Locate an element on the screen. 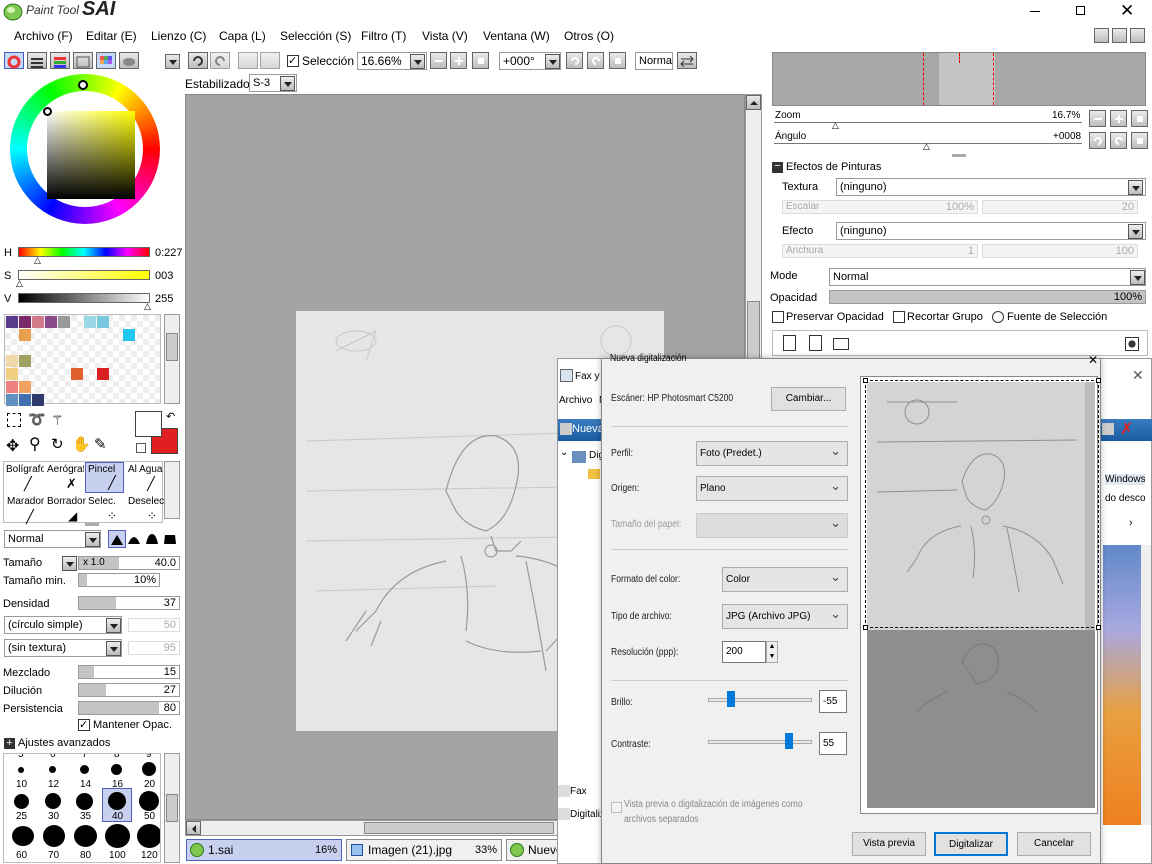  edge-flat-button is located at coordinates (171, 539).